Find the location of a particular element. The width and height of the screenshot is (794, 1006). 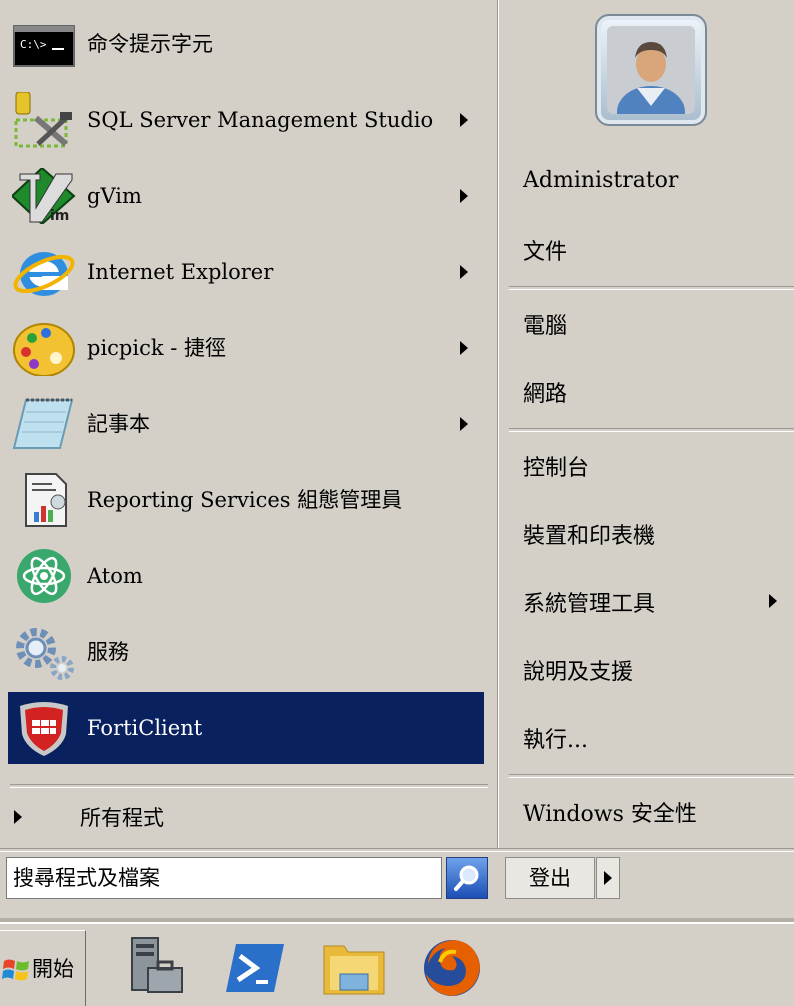

all-programs-label: 所有程式 is located at coordinates (122, 818).